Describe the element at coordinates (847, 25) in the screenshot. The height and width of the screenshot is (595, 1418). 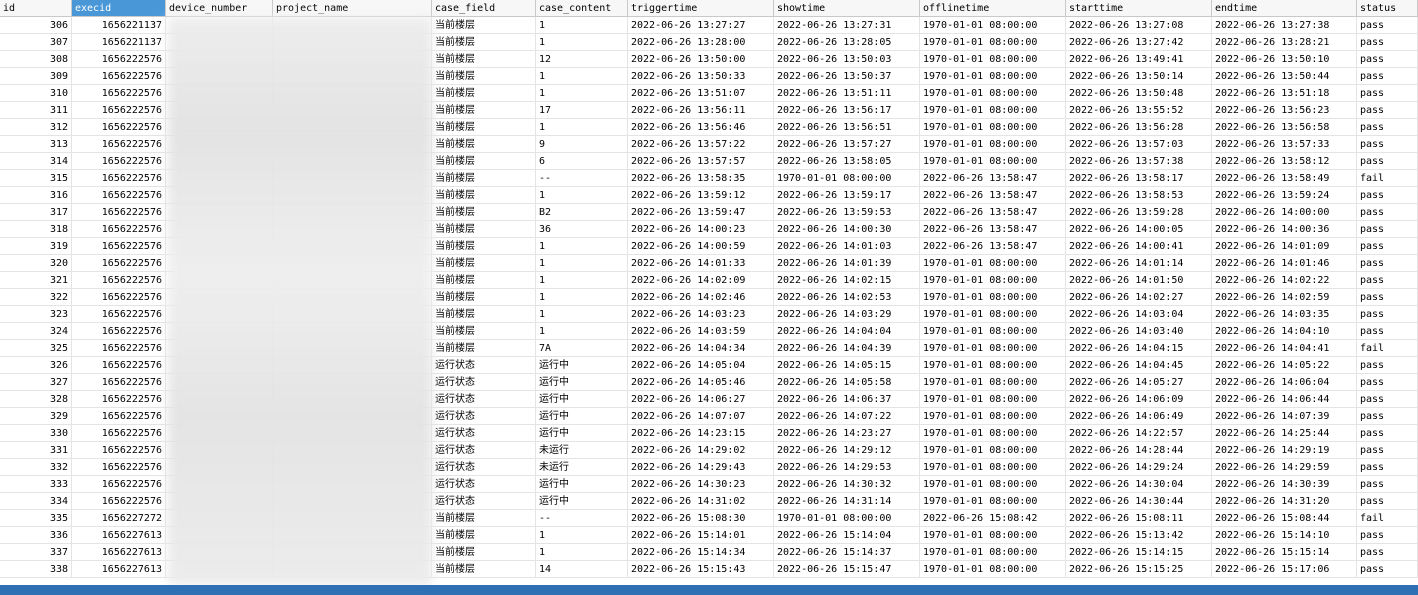
I see `cell-showtime: 2022-06-26 13:27:31` at that location.